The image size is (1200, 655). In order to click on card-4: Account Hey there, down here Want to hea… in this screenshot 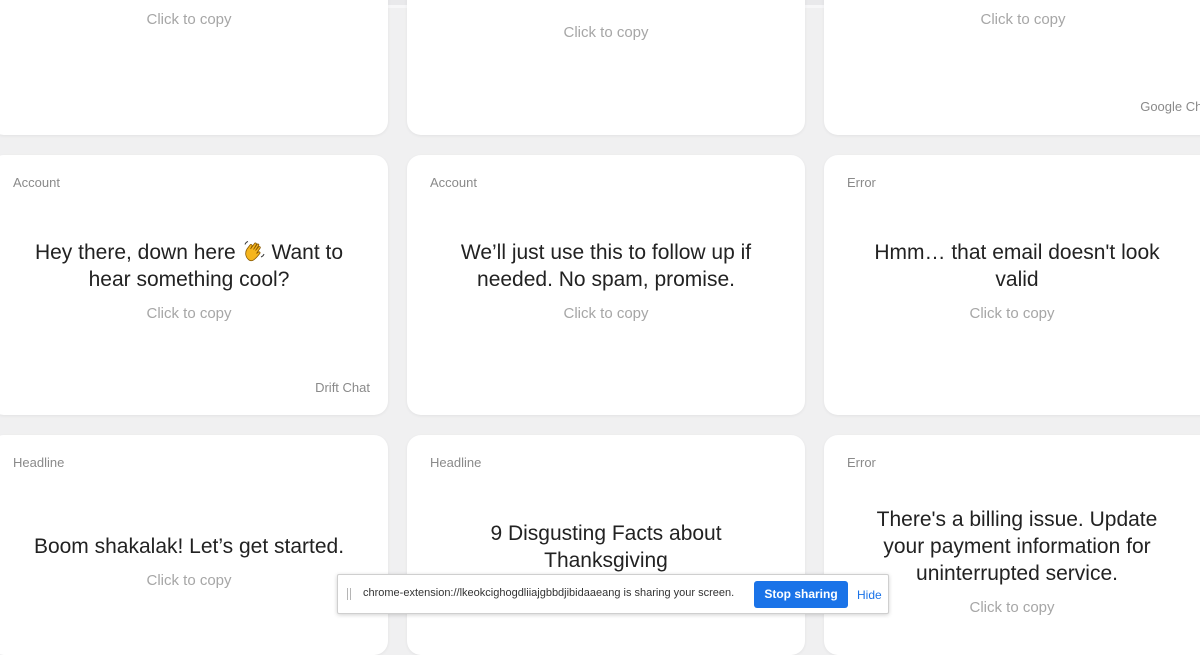, I will do `click(194, 285)`.